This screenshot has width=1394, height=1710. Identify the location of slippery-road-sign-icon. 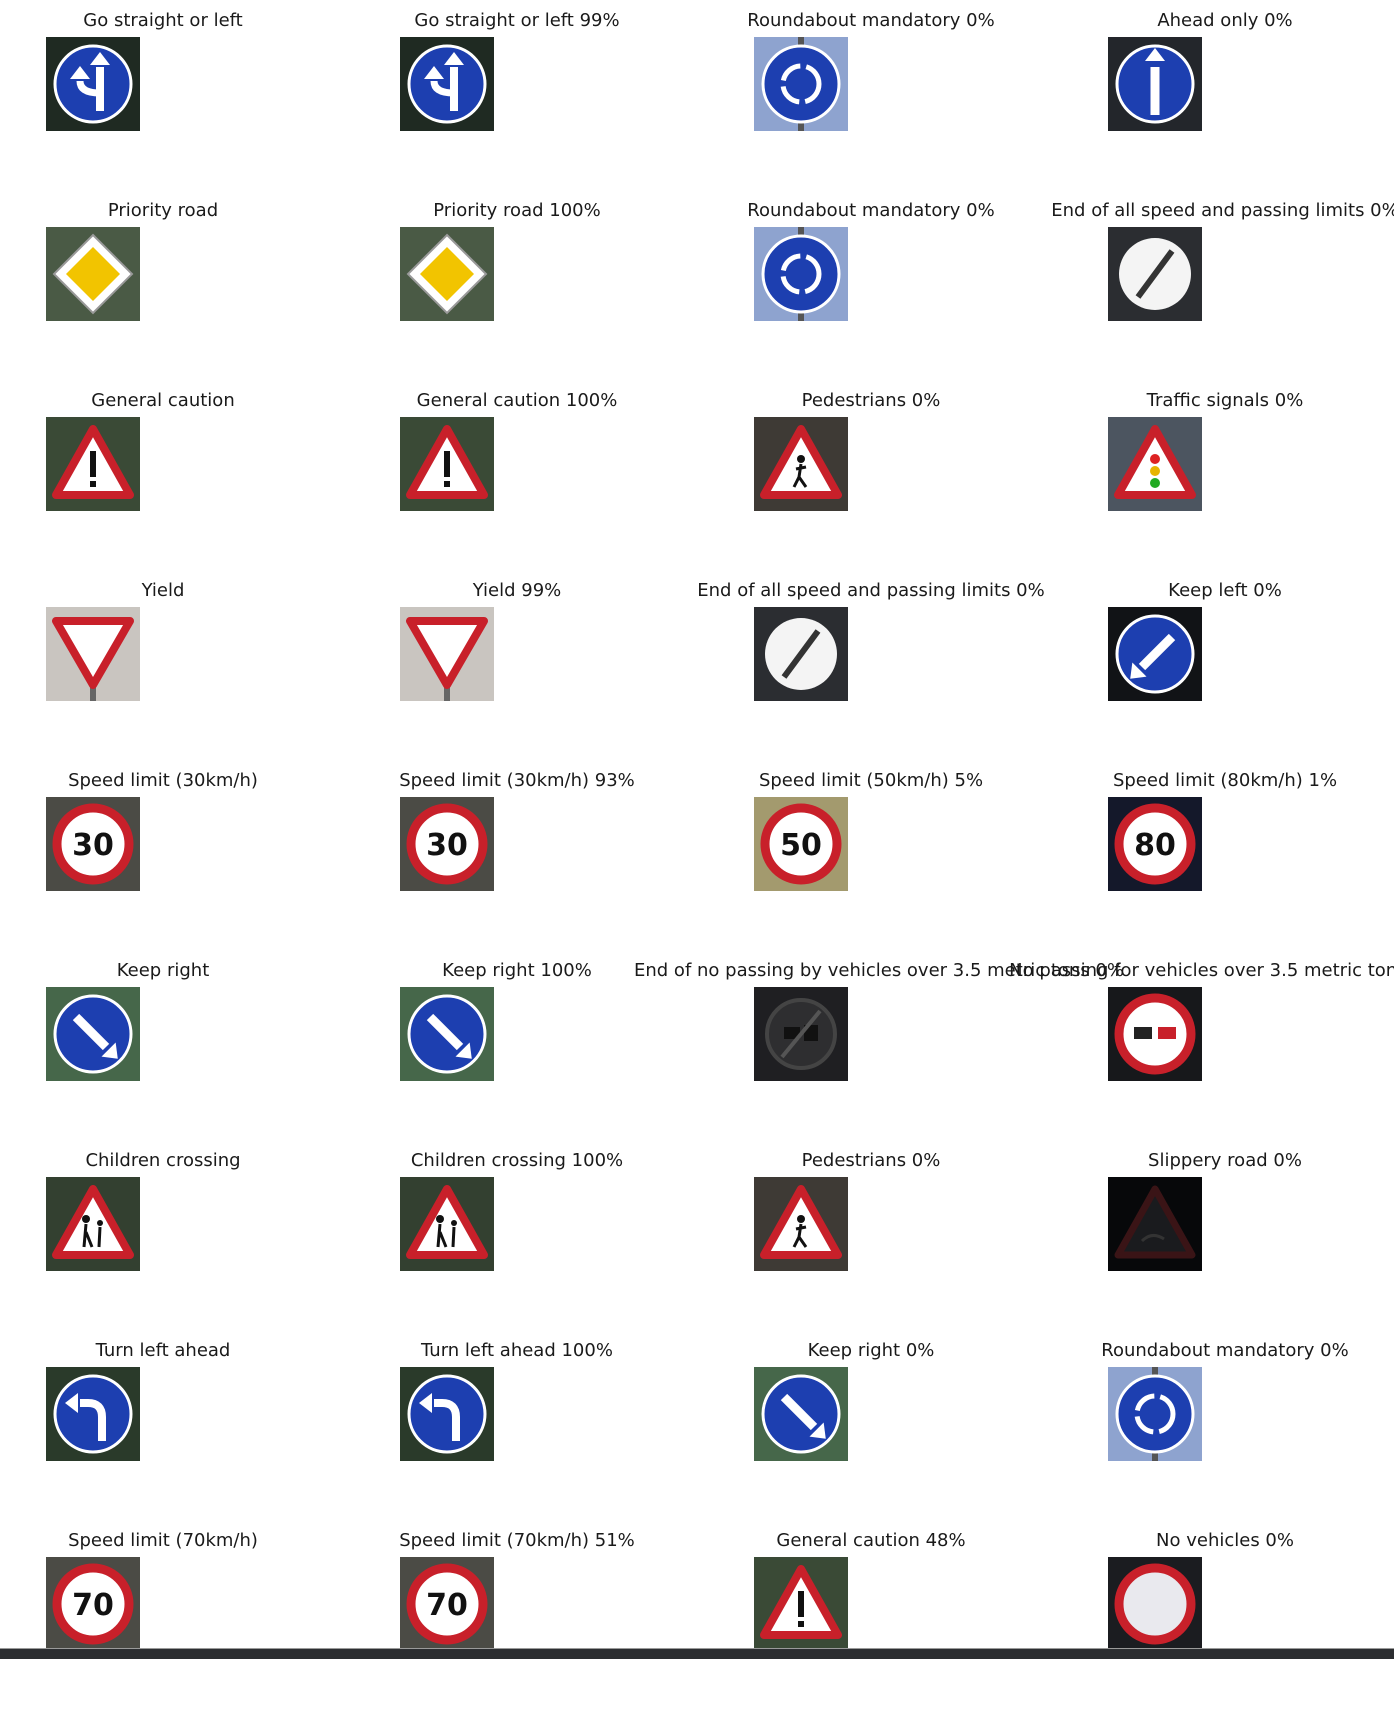
(1155, 1224).